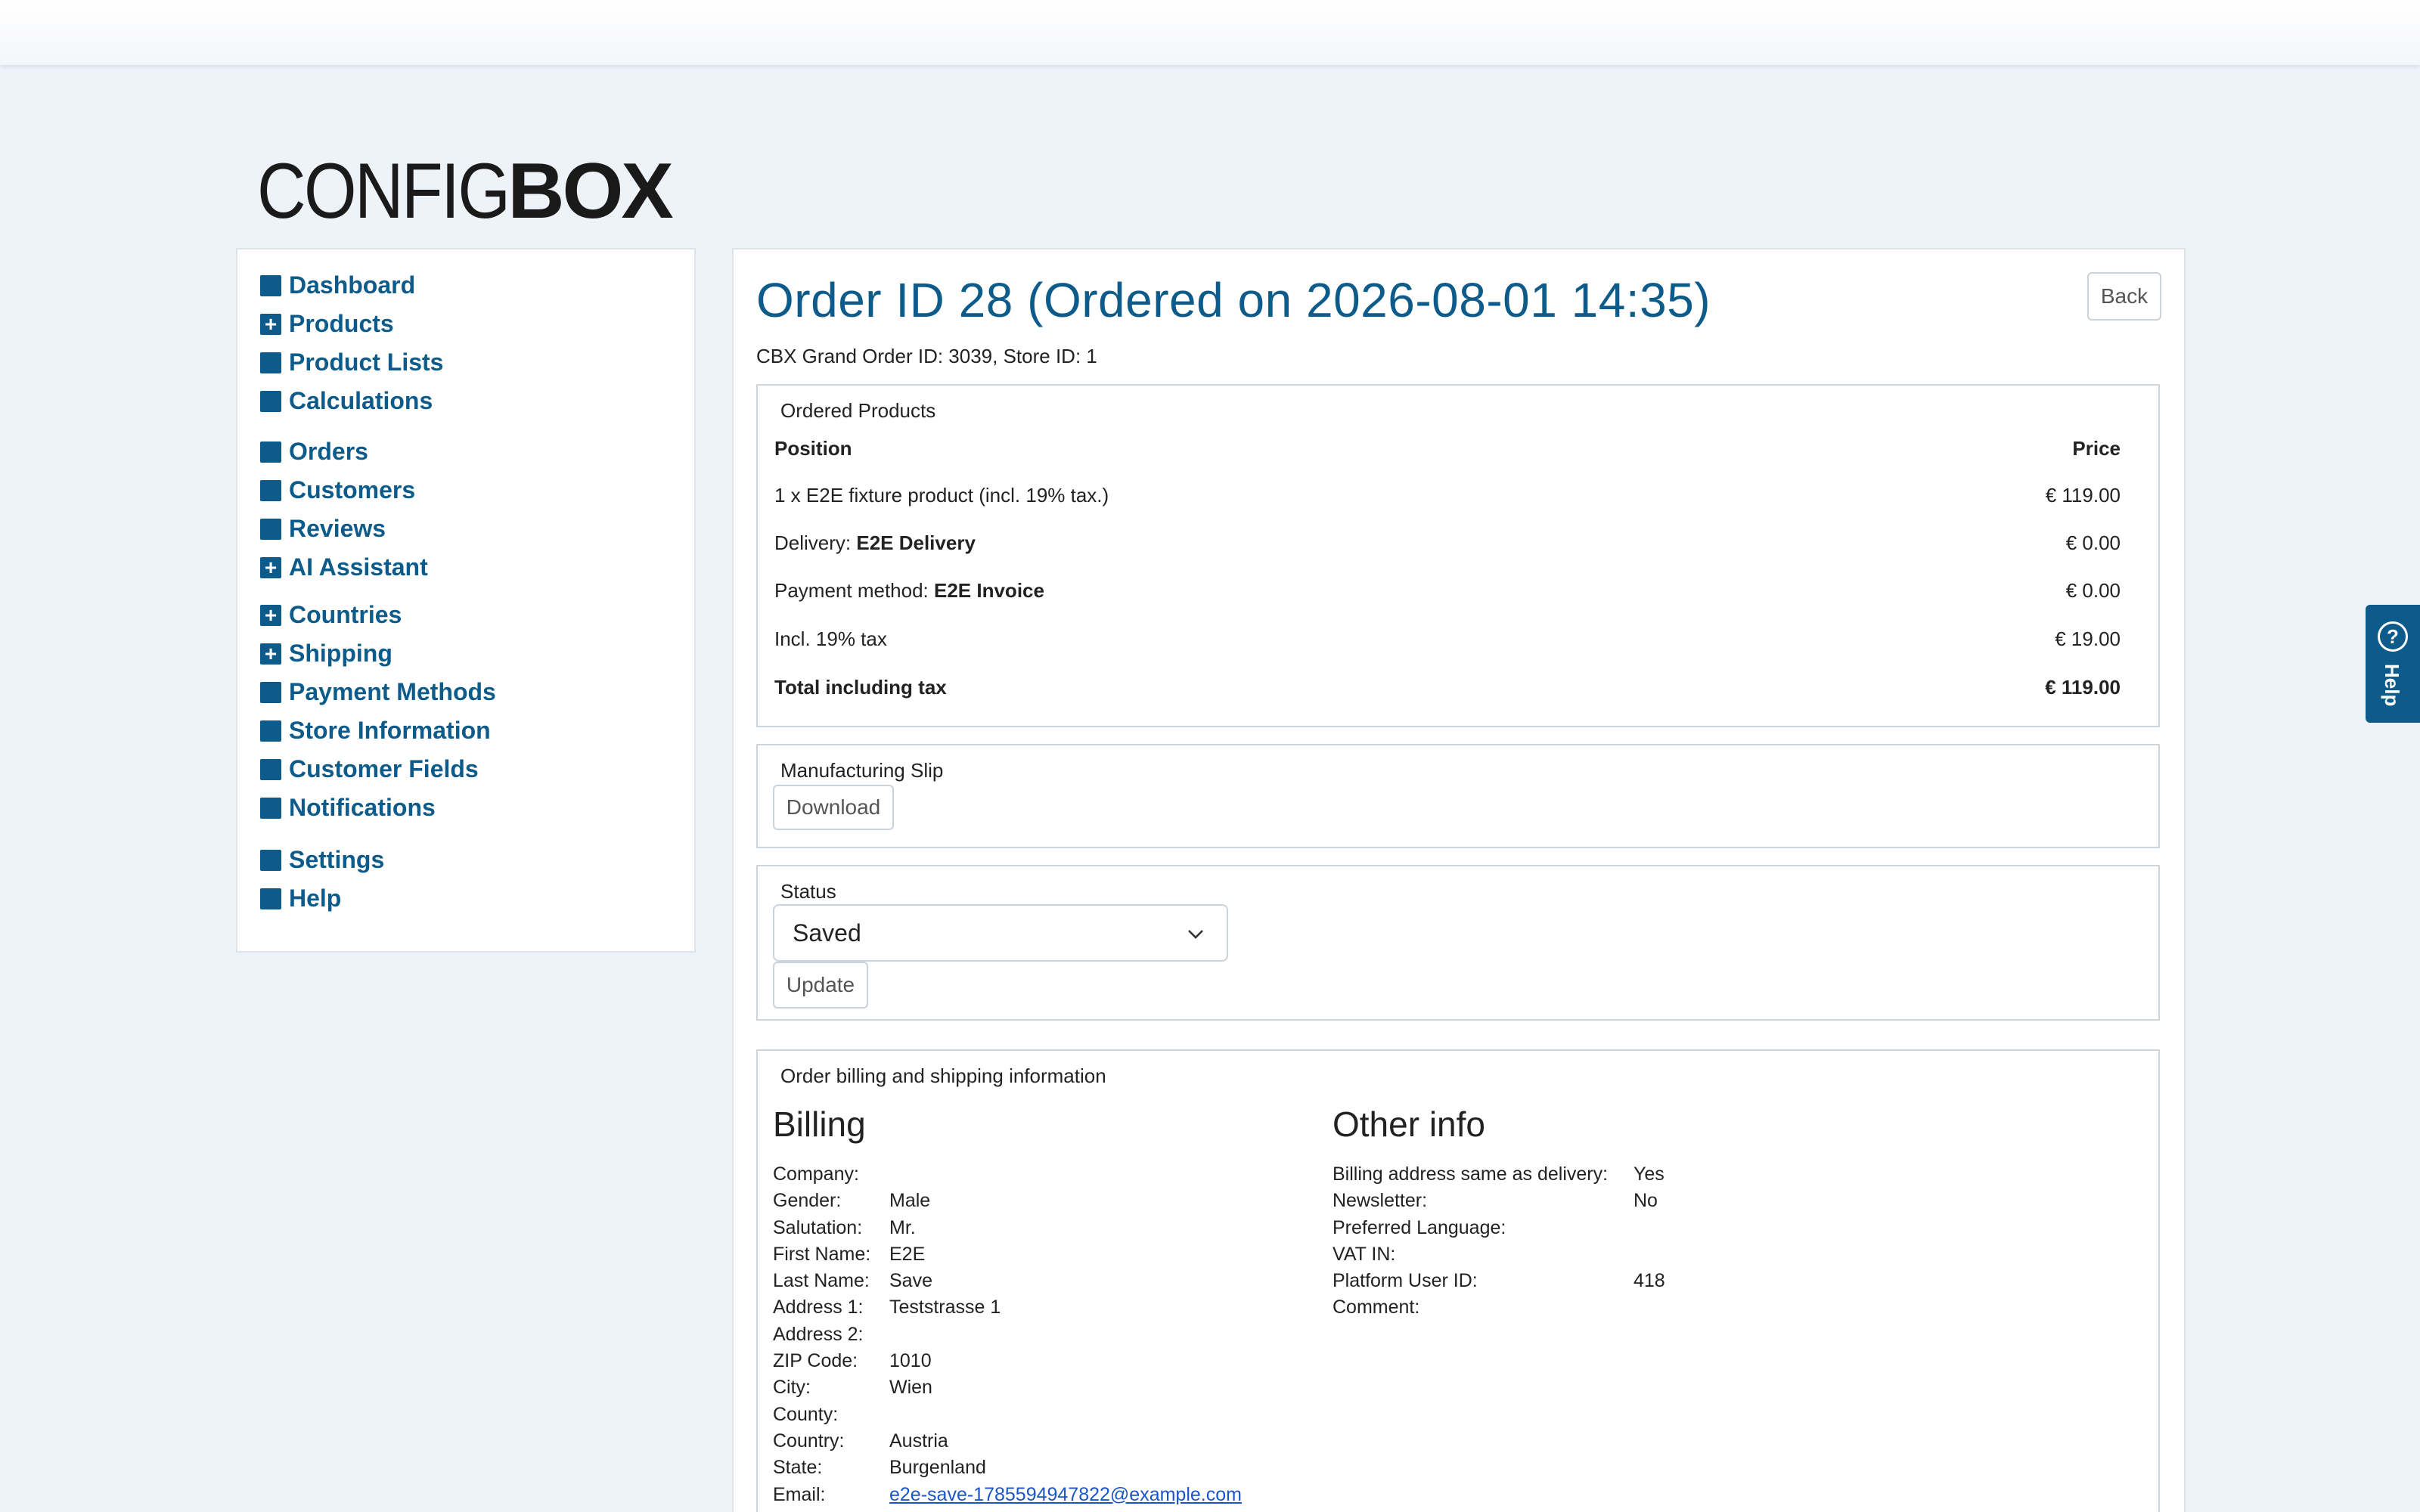  I want to click on status-panel: Status Saved Update, so click(1458, 943).